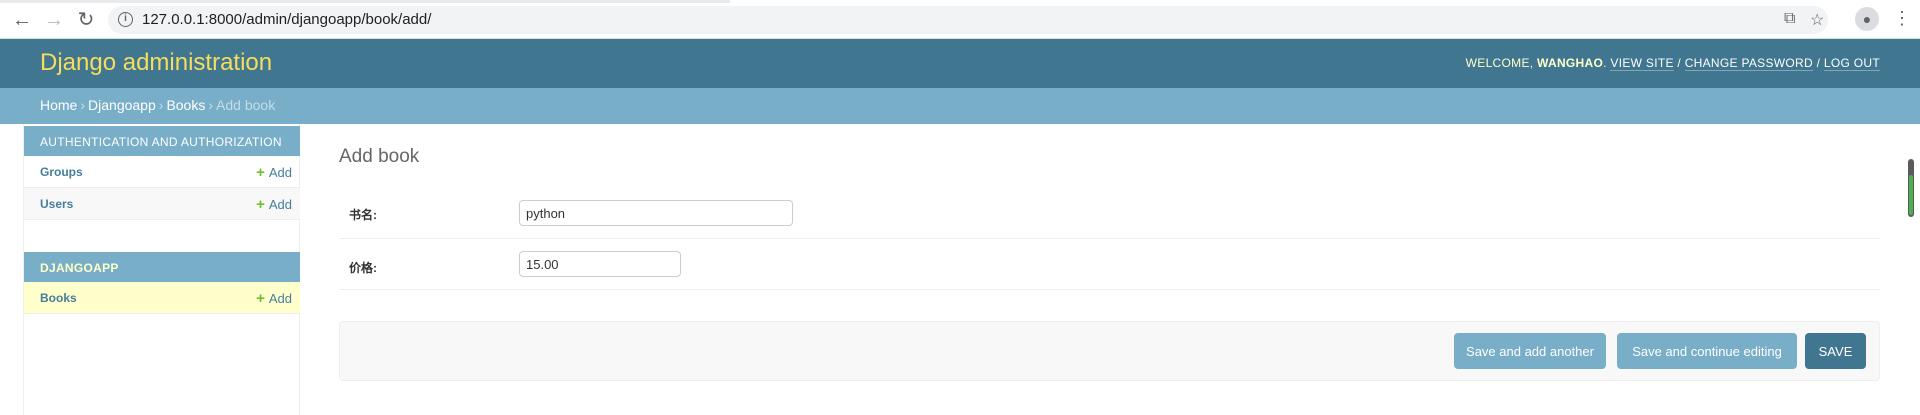  What do you see at coordinates (363, 215) in the screenshot?
I see `name-label: 书名:` at bounding box center [363, 215].